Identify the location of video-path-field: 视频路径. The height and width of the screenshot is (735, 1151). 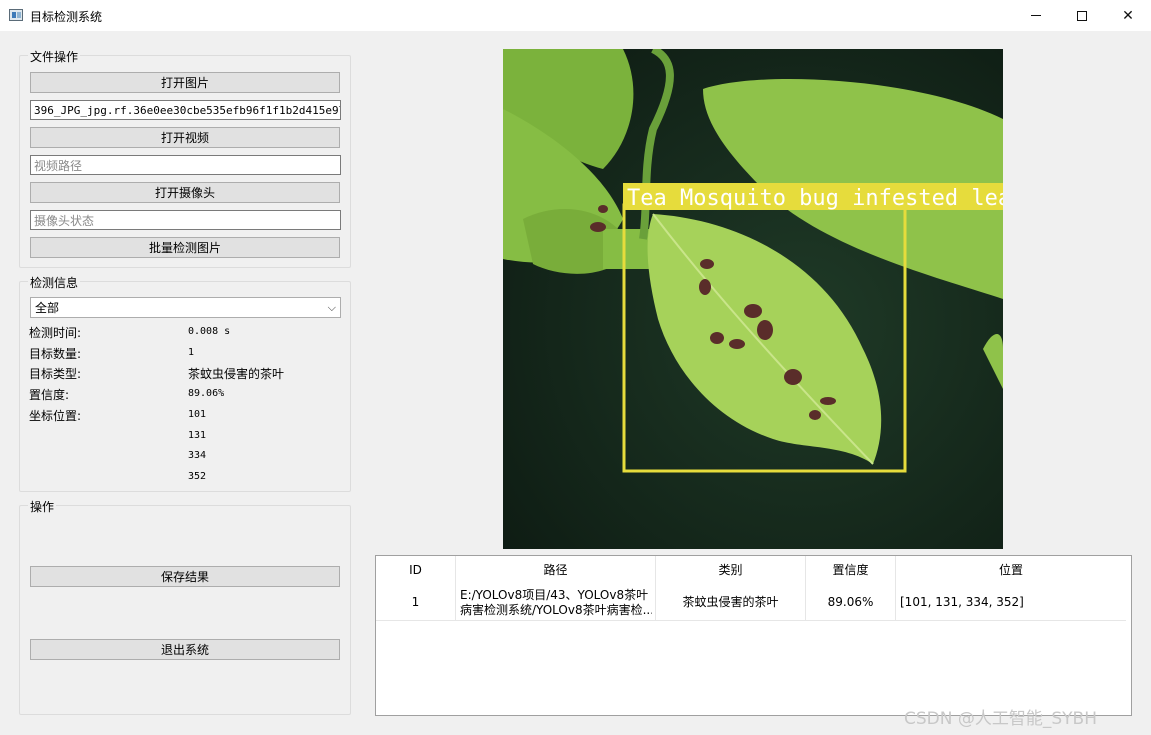
(185, 165).